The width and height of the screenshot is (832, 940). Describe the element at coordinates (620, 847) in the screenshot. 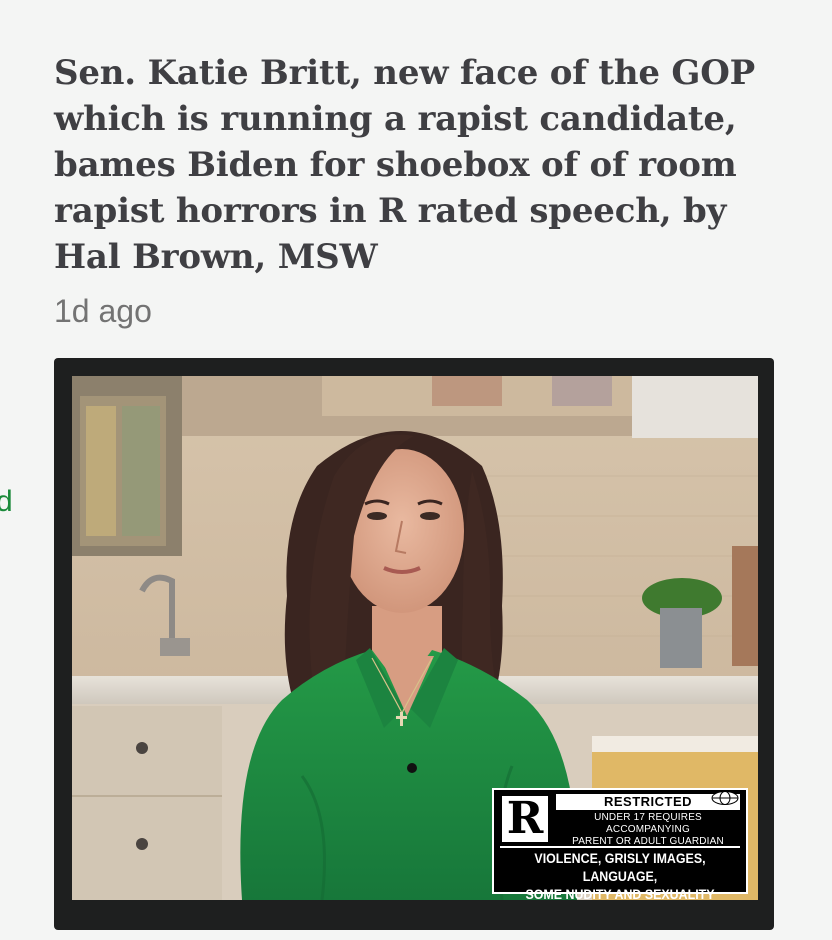

I see `rating-divider` at that location.